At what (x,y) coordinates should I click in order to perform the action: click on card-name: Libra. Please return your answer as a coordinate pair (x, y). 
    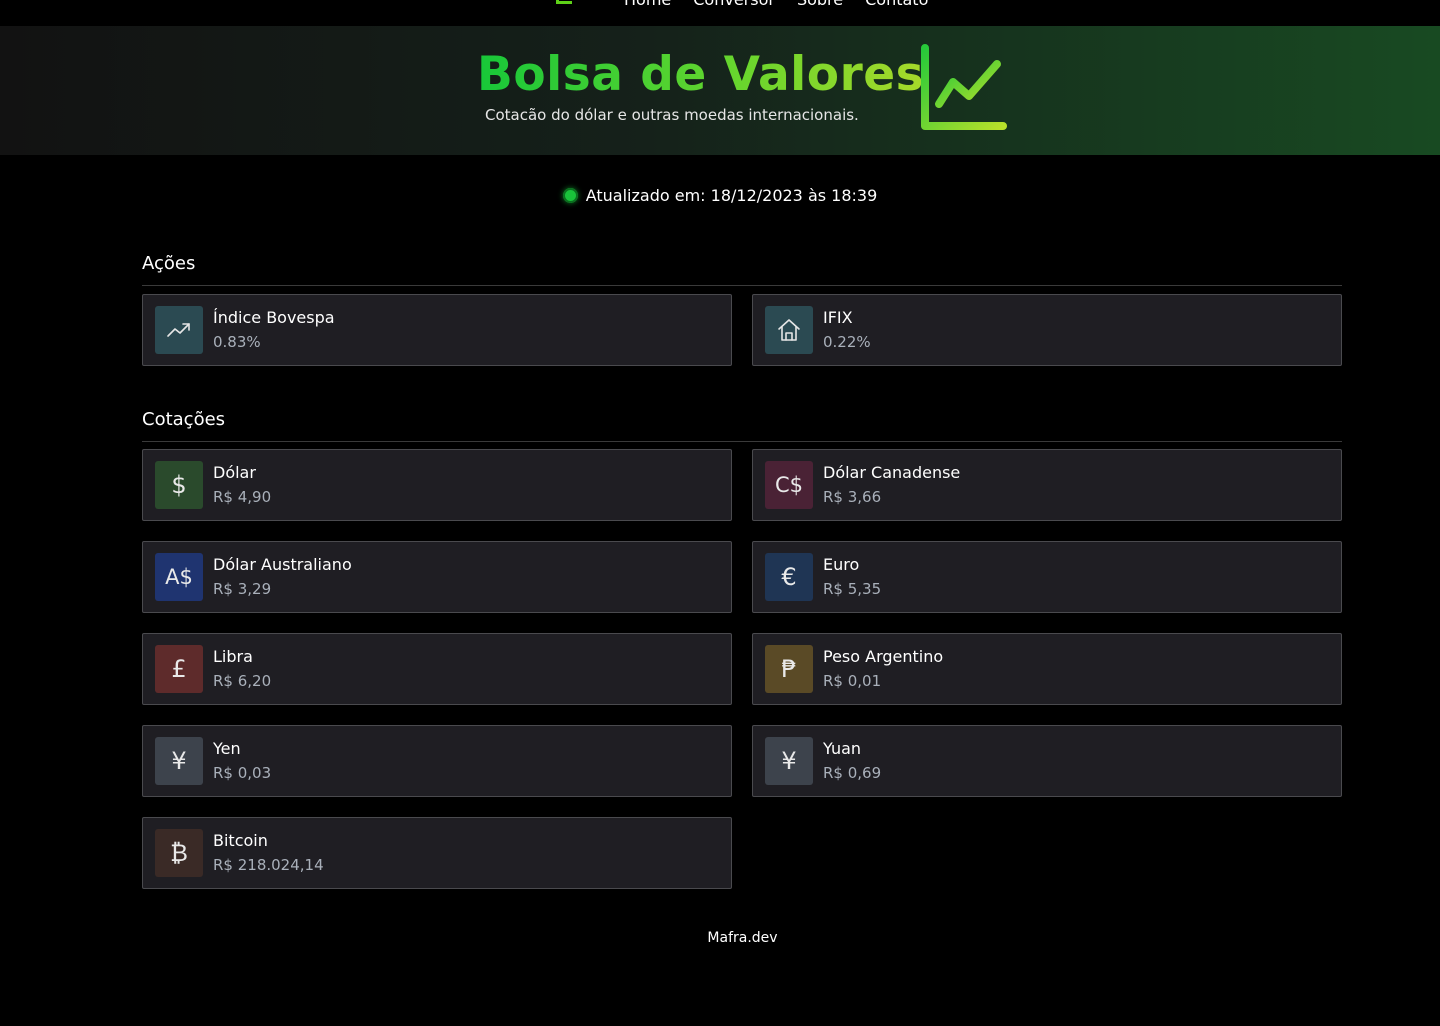
    Looking at the image, I should click on (233, 656).